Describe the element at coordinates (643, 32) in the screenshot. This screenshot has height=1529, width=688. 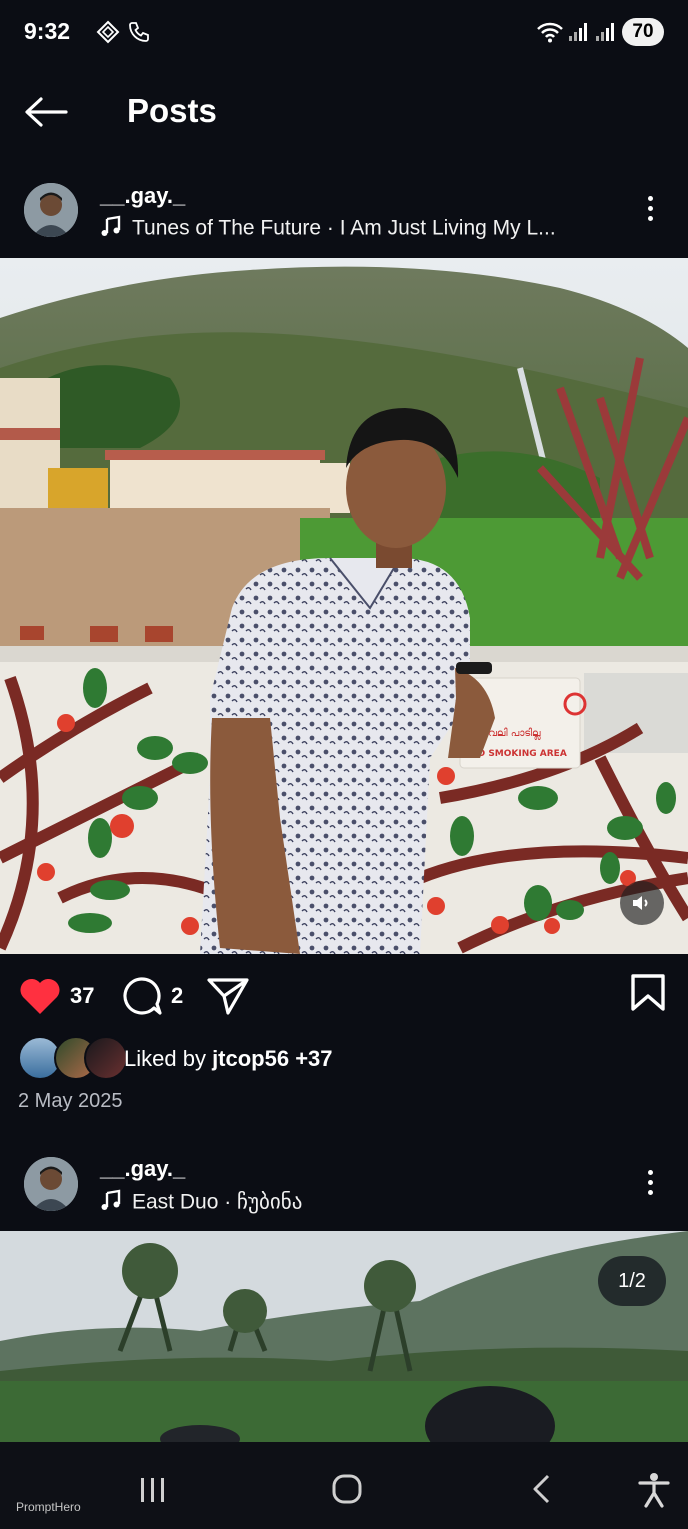
I see `battery-indicator: 70` at that location.